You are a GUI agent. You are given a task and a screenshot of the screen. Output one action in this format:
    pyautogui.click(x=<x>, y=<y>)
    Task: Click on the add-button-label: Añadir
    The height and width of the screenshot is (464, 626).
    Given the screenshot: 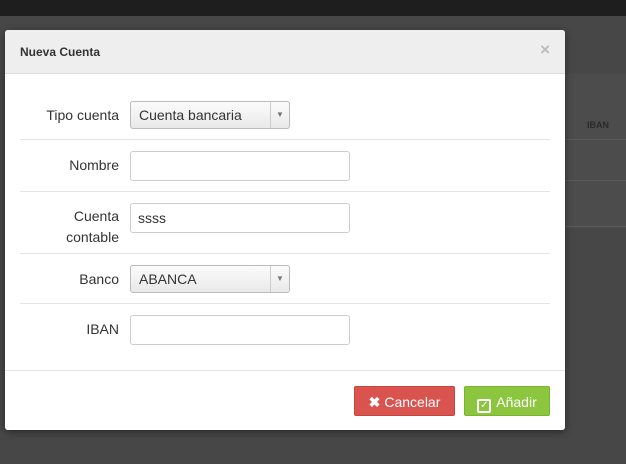 What is the action you would take?
    pyautogui.click(x=516, y=402)
    